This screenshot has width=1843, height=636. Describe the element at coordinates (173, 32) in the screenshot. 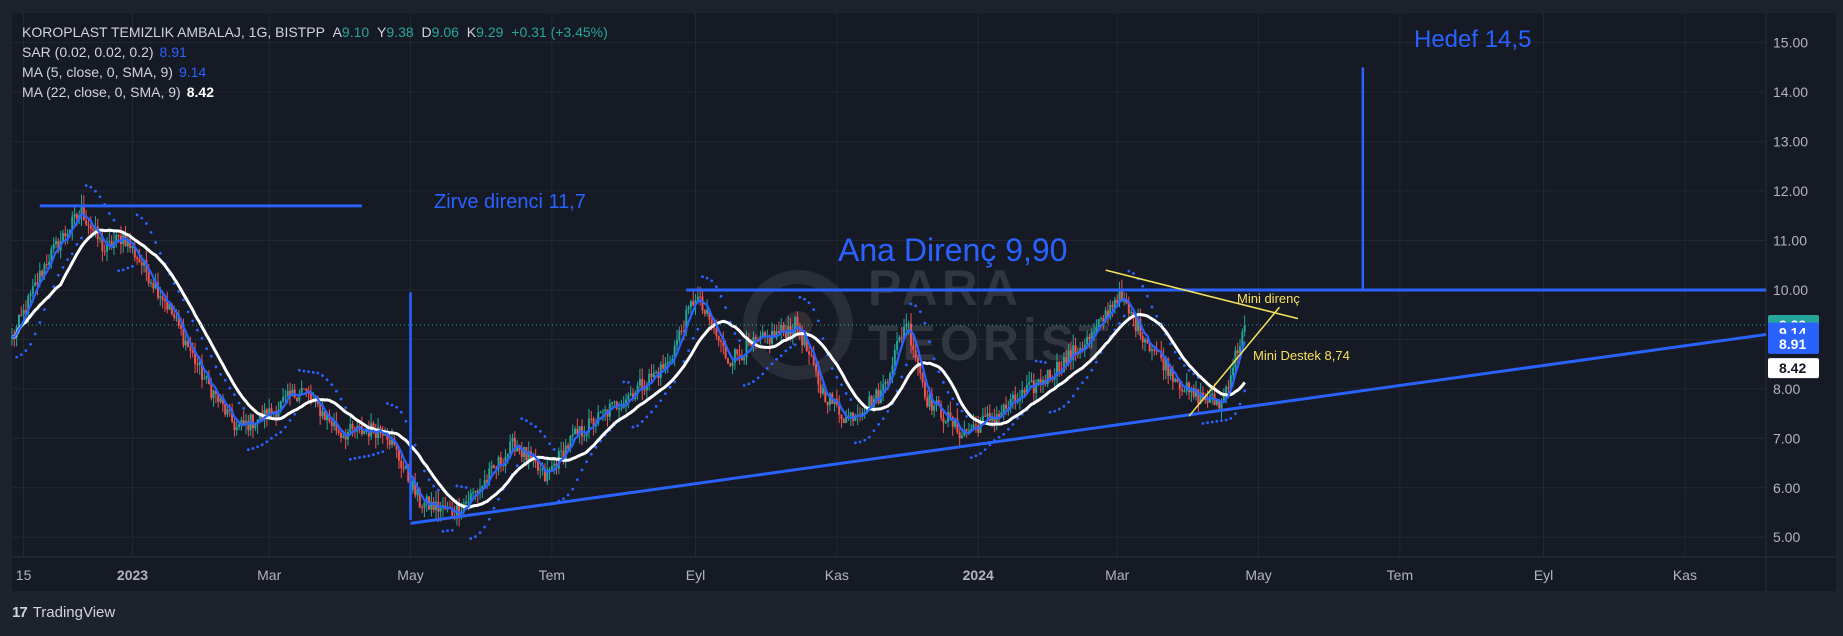

I see `symbol-name: KOROPLAST TEMIZLIK AMBALAJ, 1G, BISTPP` at that location.